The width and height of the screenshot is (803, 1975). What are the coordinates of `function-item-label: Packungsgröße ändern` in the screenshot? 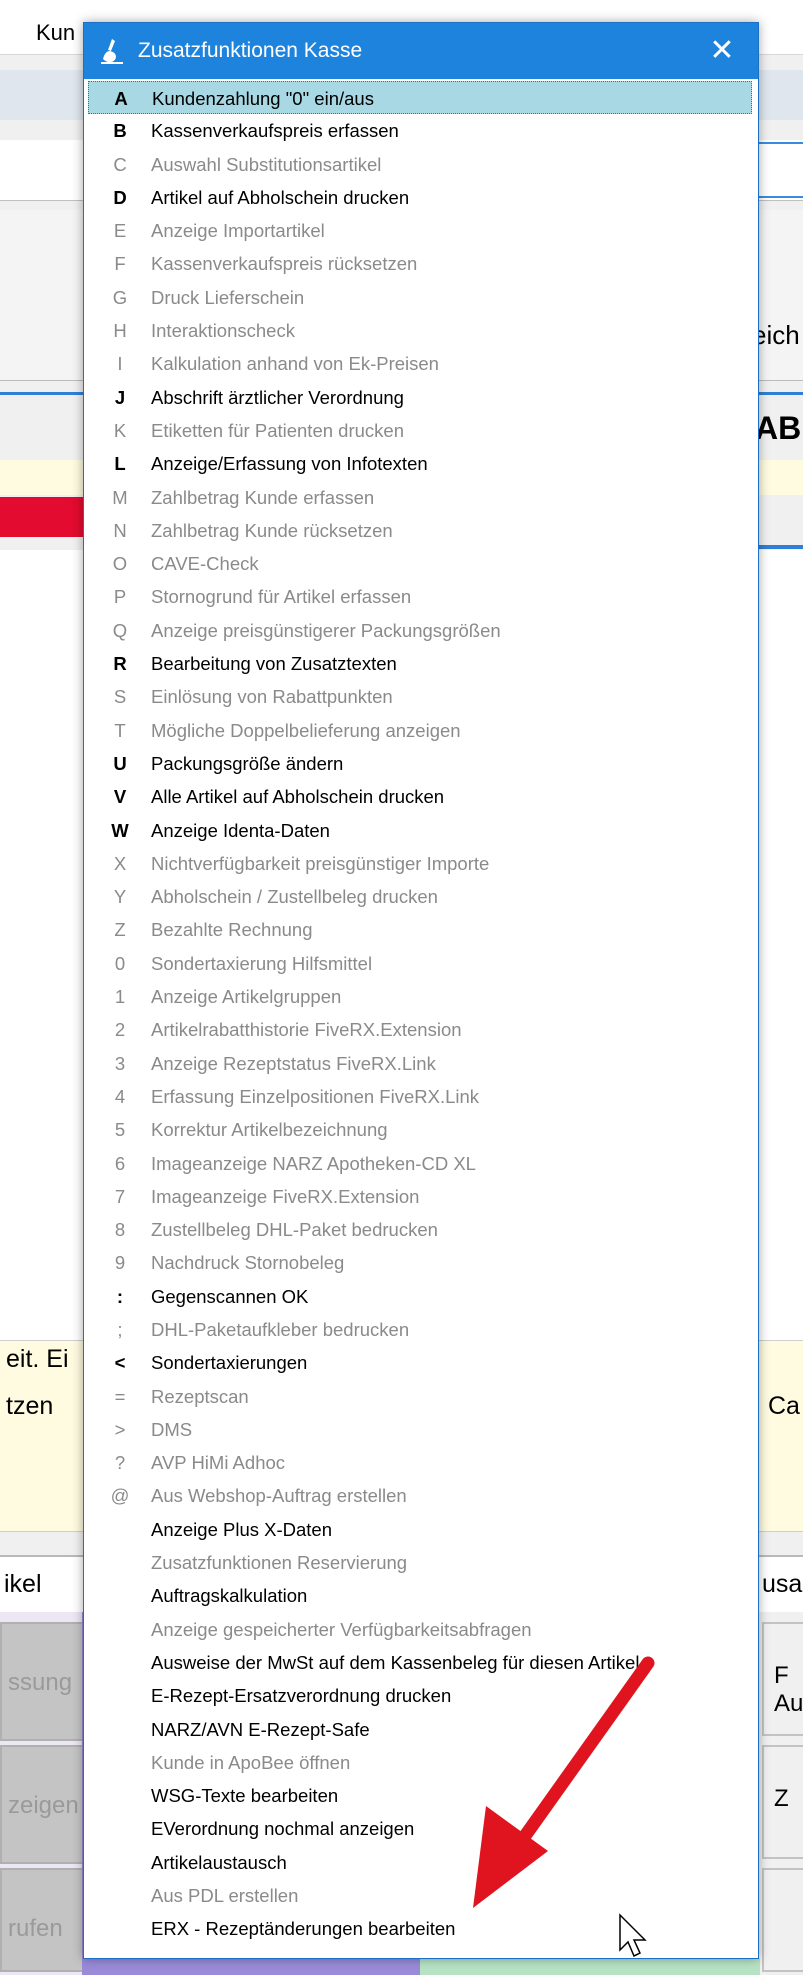 It's located at (247, 763).